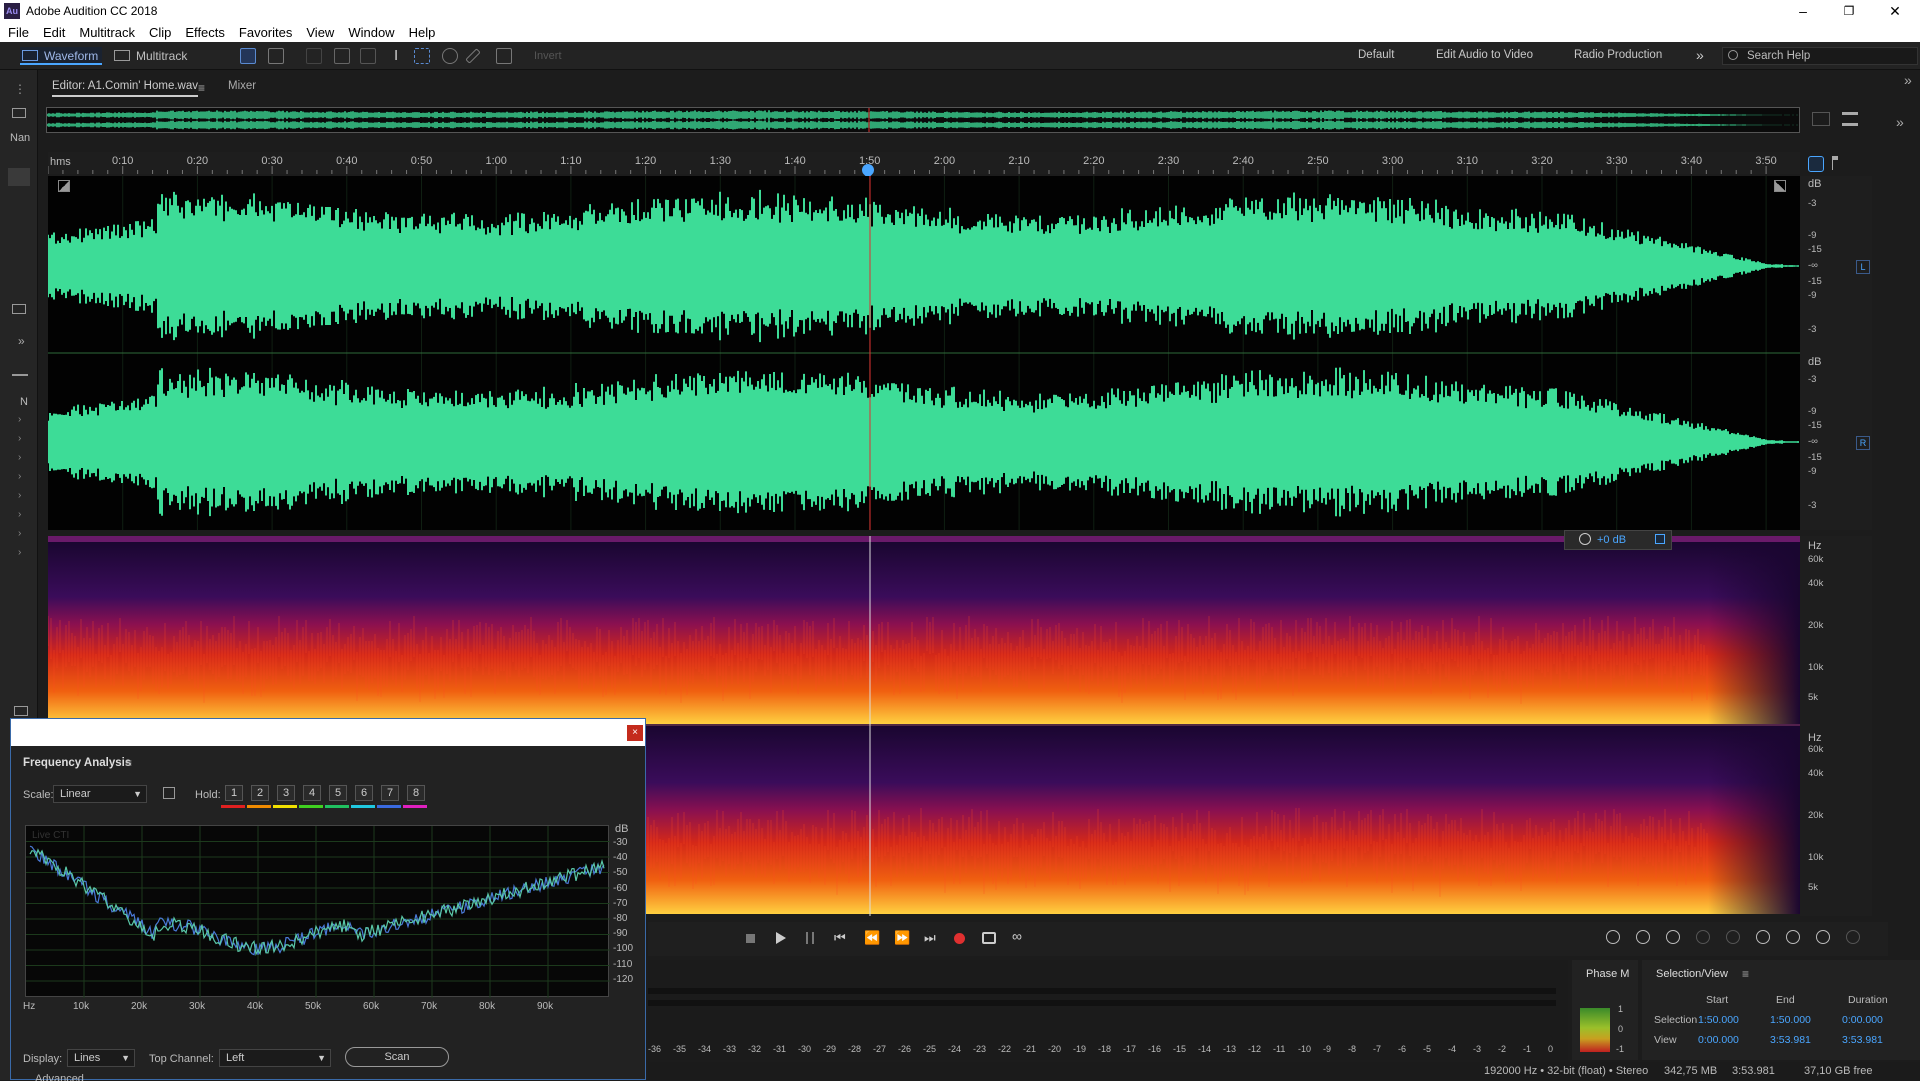 Image resolution: width=1920 pixels, height=1081 pixels. Describe the element at coordinates (1613, 937) in the screenshot. I see `zoom-in-amplitude-icon` at that location.